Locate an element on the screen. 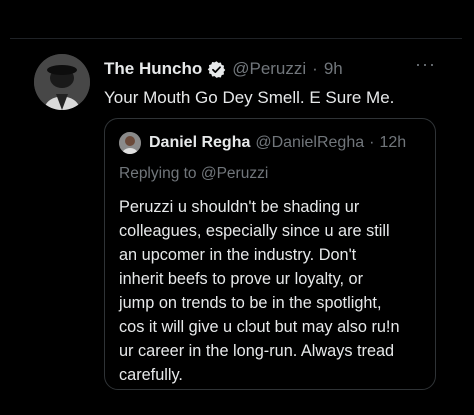  replying-to: Replying to @Peruzzi is located at coordinates (193, 174).